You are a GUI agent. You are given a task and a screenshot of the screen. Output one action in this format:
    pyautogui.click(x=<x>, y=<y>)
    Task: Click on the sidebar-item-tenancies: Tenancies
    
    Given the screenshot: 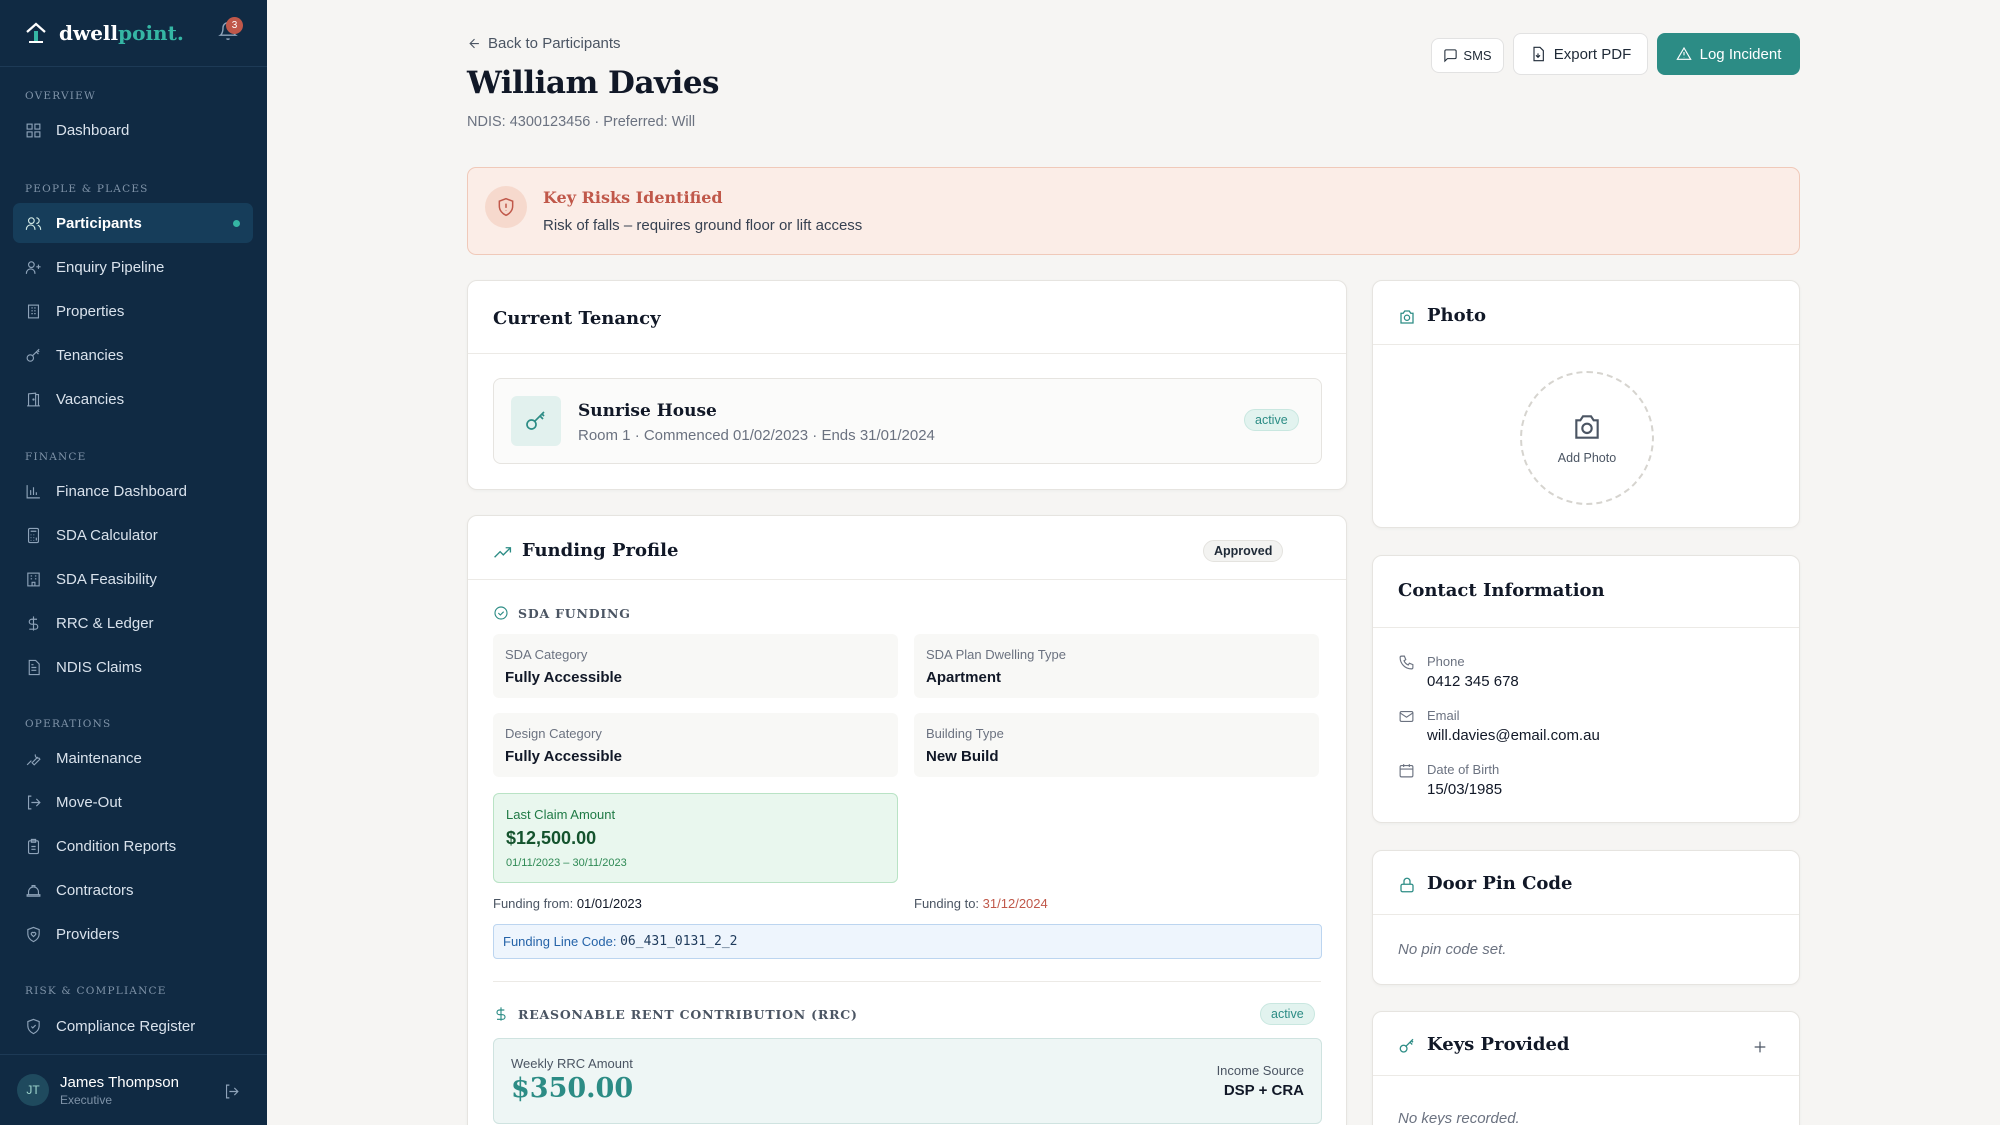 What is the action you would take?
    pyautogui.click(x=133, y=355)
    